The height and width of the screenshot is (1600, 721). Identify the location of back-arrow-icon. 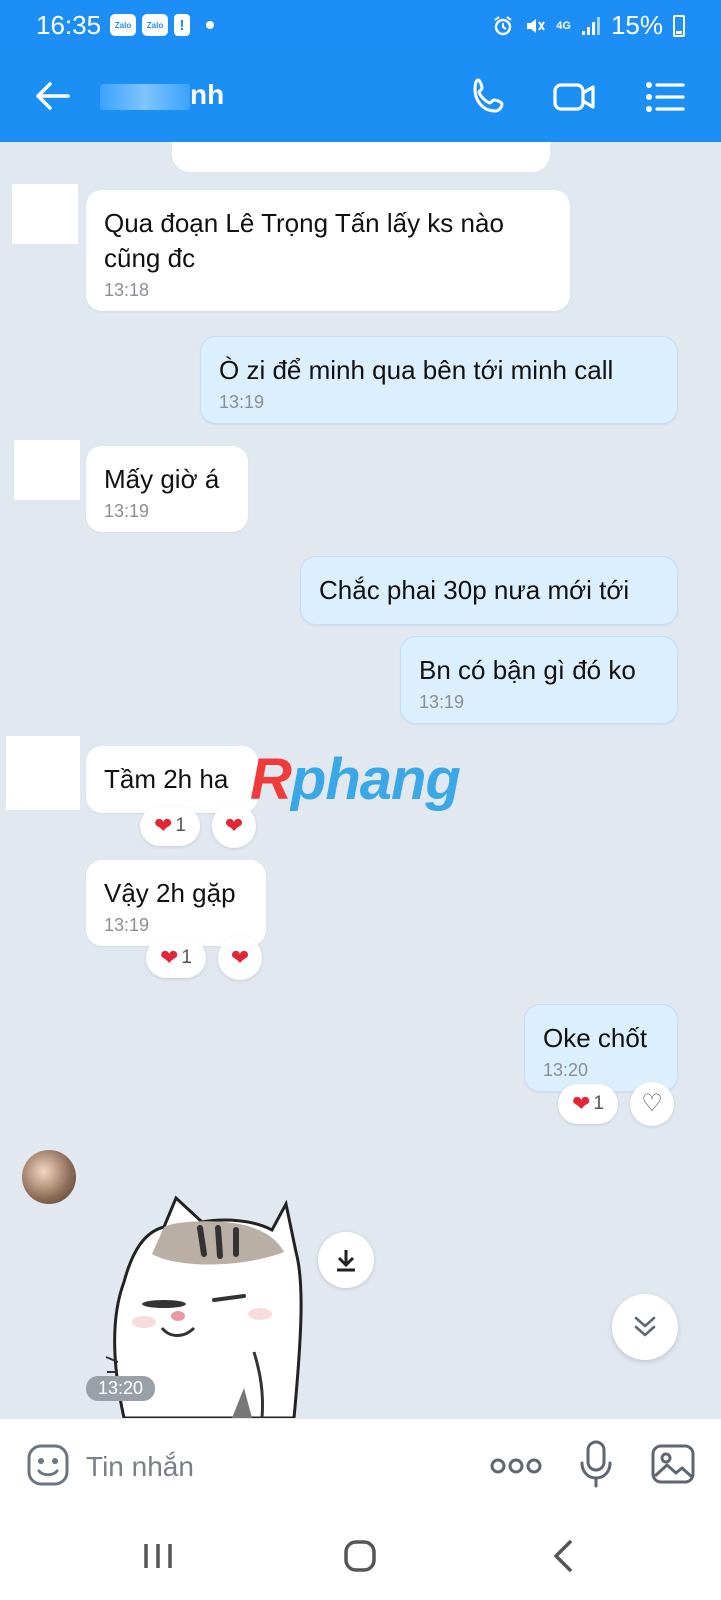
(52, 96).